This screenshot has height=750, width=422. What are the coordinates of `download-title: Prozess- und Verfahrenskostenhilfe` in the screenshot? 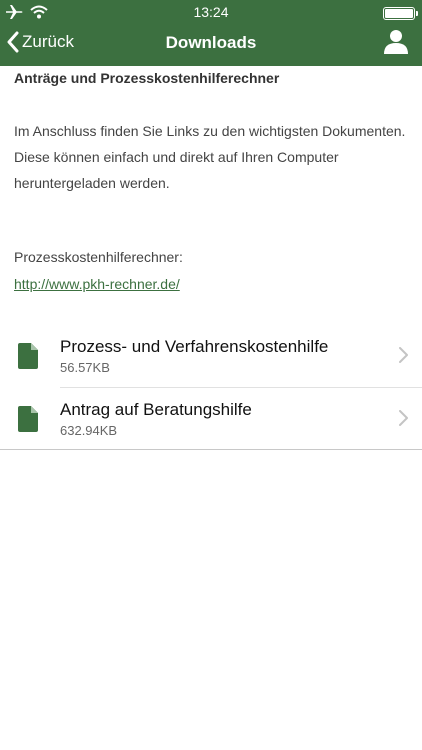 It's located at (194, 346).